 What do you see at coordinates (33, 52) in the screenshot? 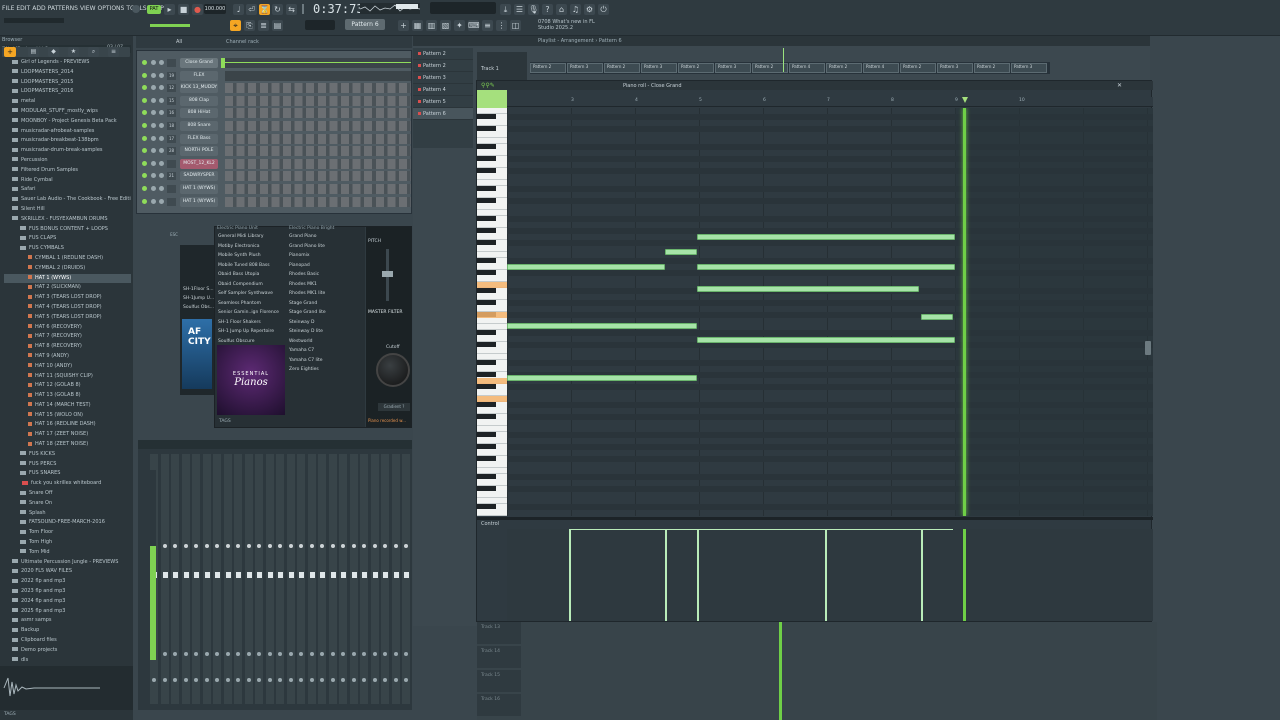
I see `browser-file-icon: ▤` at bounding box center [33, 52].